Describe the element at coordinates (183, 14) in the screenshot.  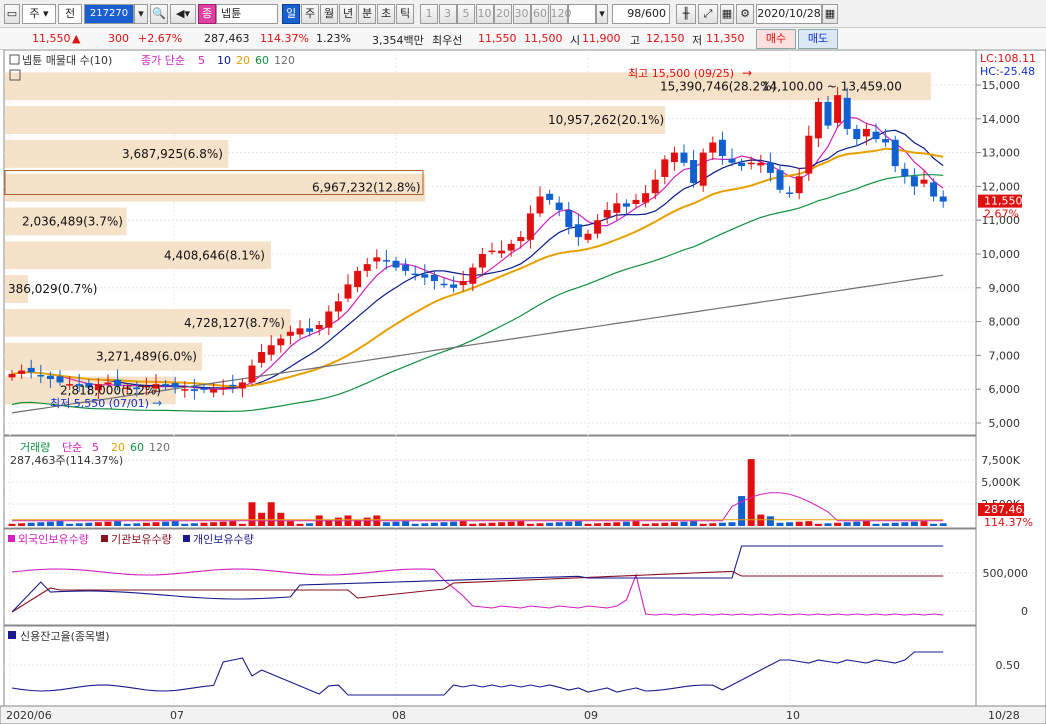
I see `sound-icon: ◀▾` at that location.